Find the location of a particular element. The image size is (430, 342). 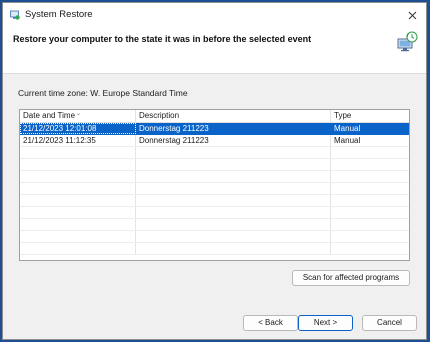

close-button is located at coordinates (412, 15).